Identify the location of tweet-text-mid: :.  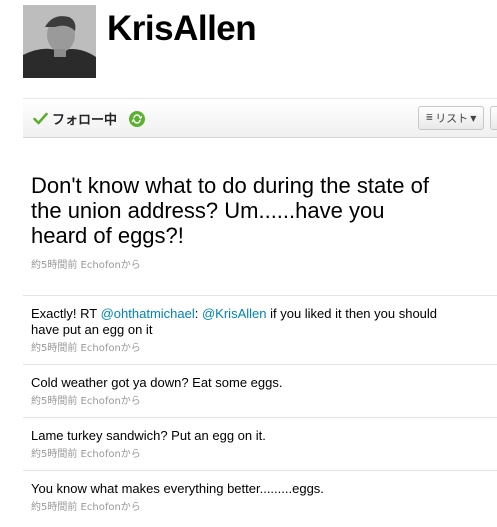
(198, 313).